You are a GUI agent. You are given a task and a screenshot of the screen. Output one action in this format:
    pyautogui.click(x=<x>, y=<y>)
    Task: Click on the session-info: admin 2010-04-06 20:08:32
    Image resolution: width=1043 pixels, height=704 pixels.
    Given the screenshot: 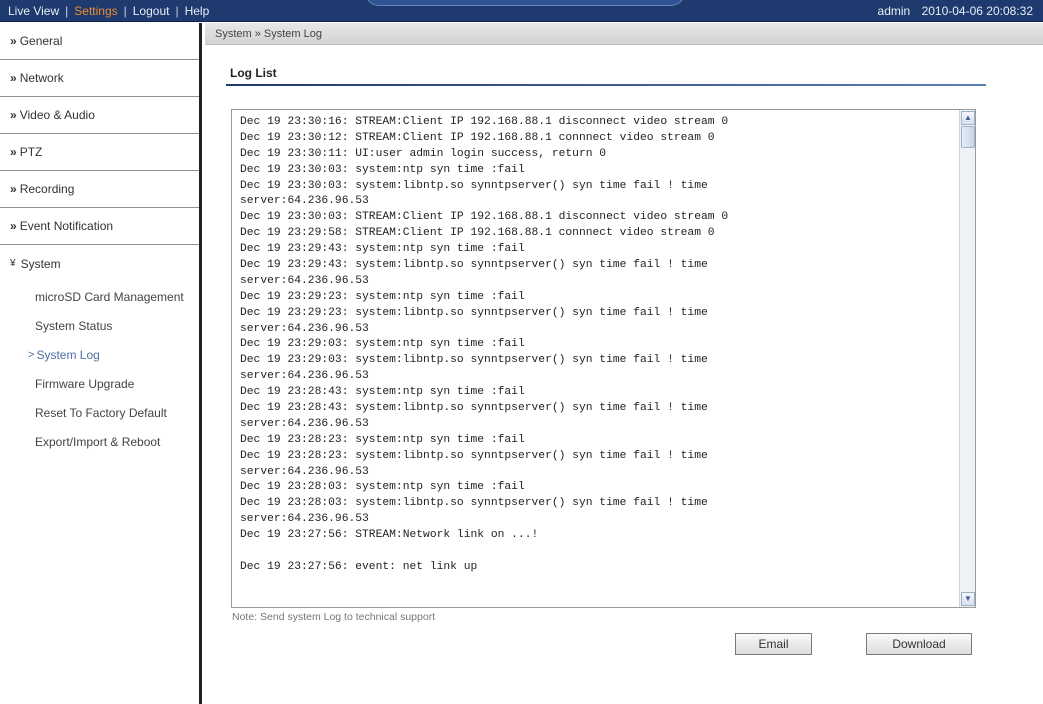 What is the action you would take?
    pyautogui.click(x=951, y=11)
    